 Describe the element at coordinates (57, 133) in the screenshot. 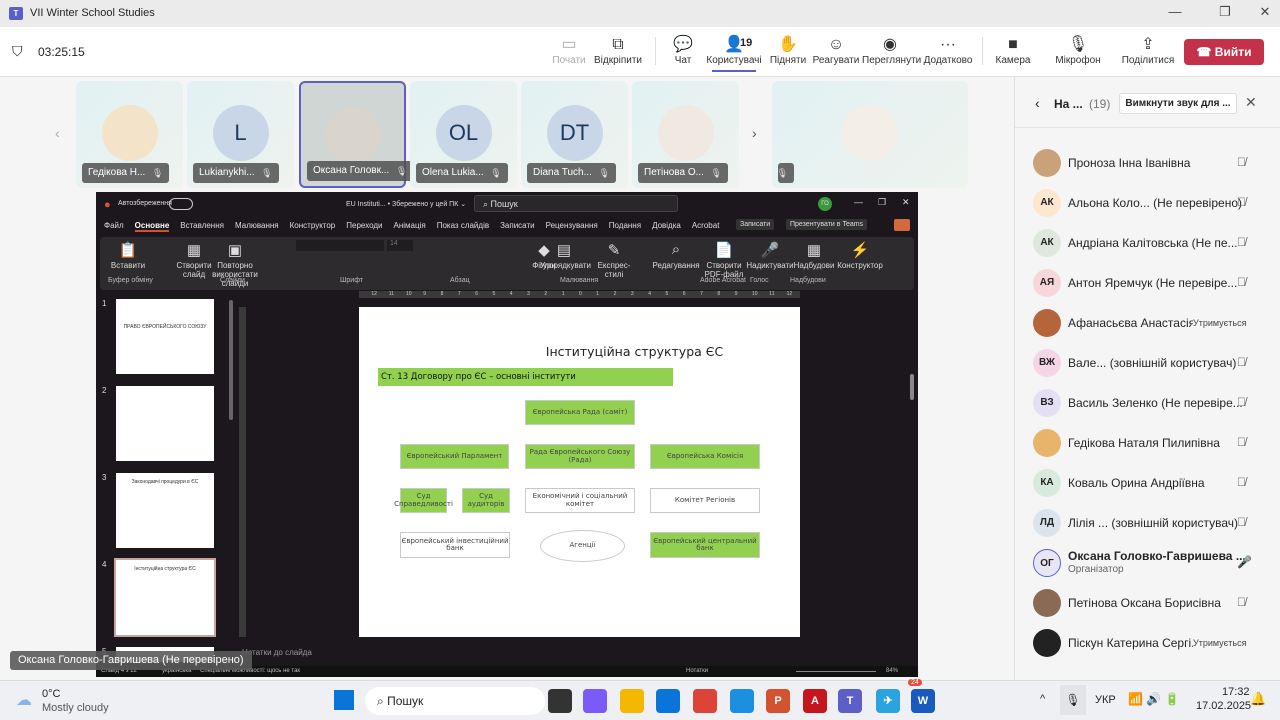

I see `gallery-prev-button: ‹` at that location.